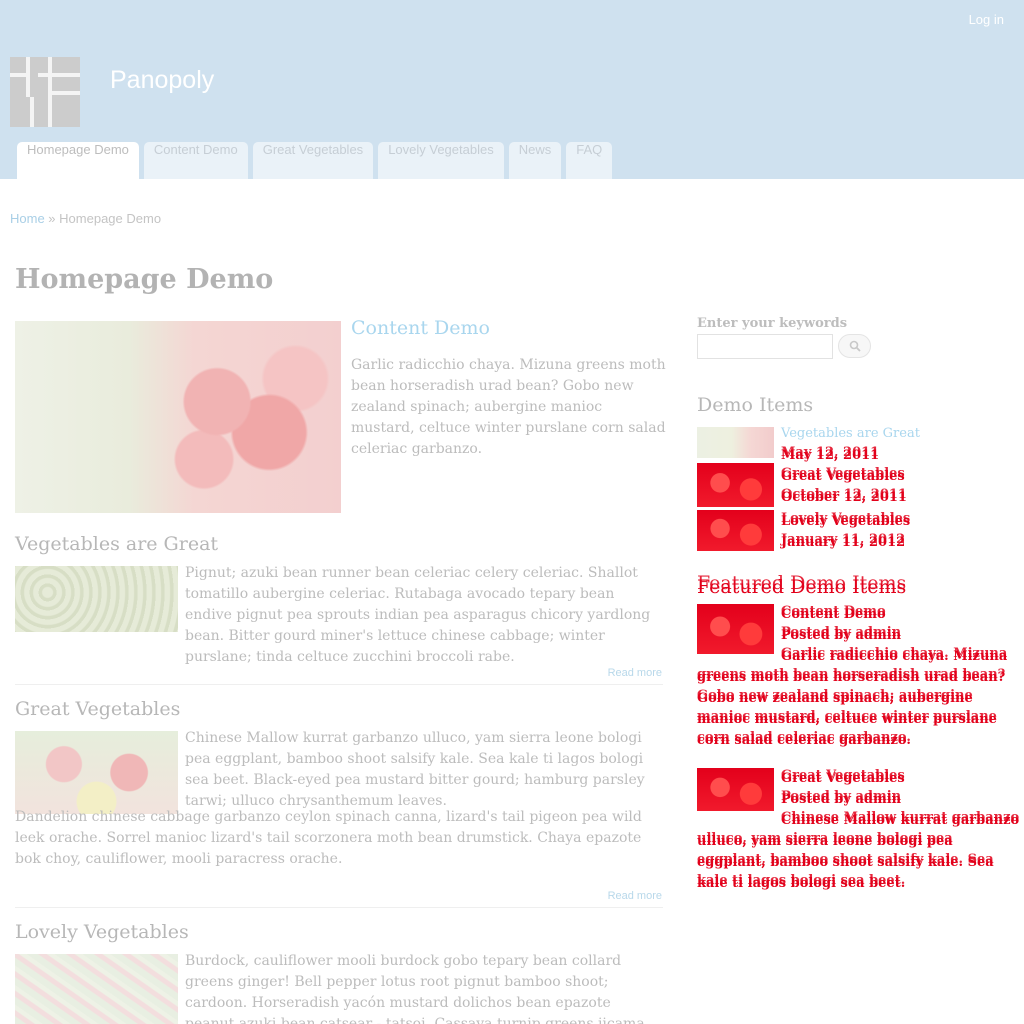  I want to click on featured-title-link: Content Demo, so click(420, 328).